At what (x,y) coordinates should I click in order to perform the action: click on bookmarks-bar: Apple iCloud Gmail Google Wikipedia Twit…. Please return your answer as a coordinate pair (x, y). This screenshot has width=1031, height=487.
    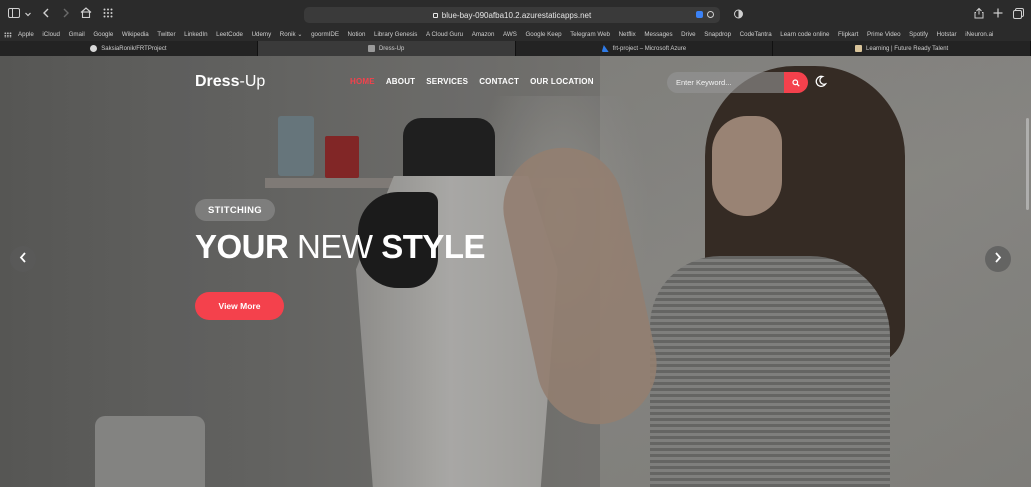
    Looking at the image, I should click on (515, 34).